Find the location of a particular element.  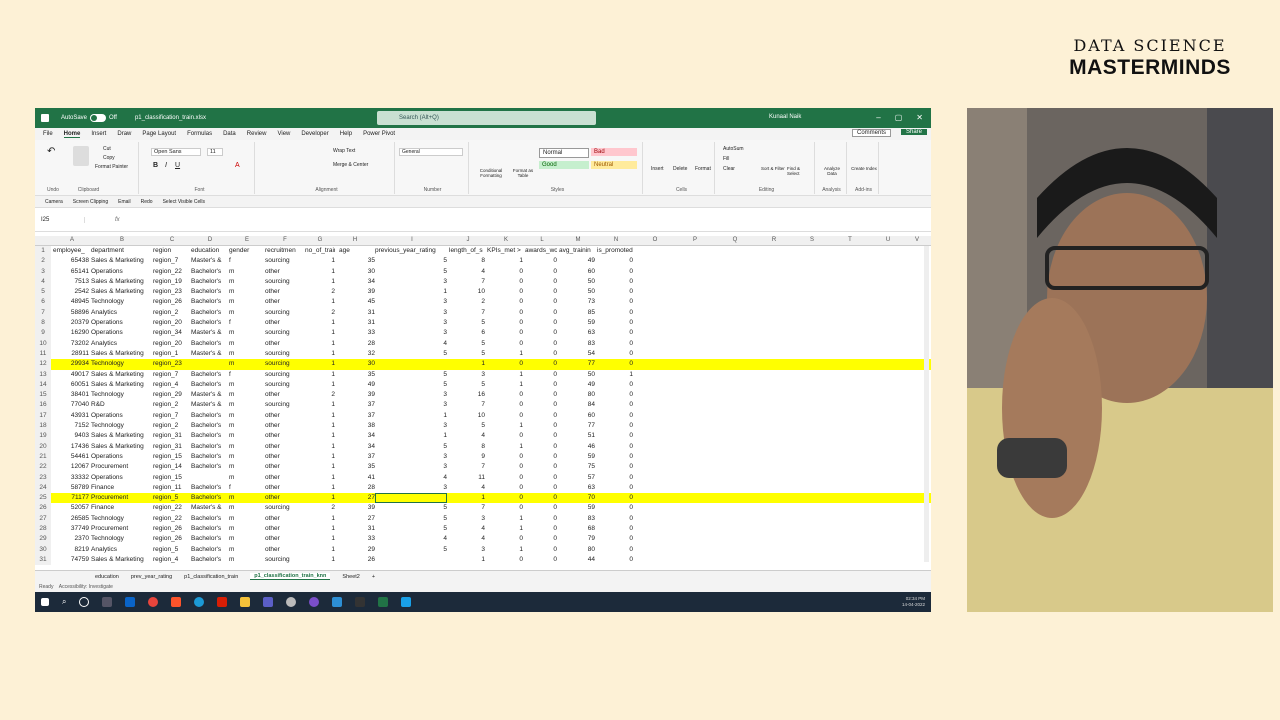

cell: region_31 is located at coordinates (172, 436).